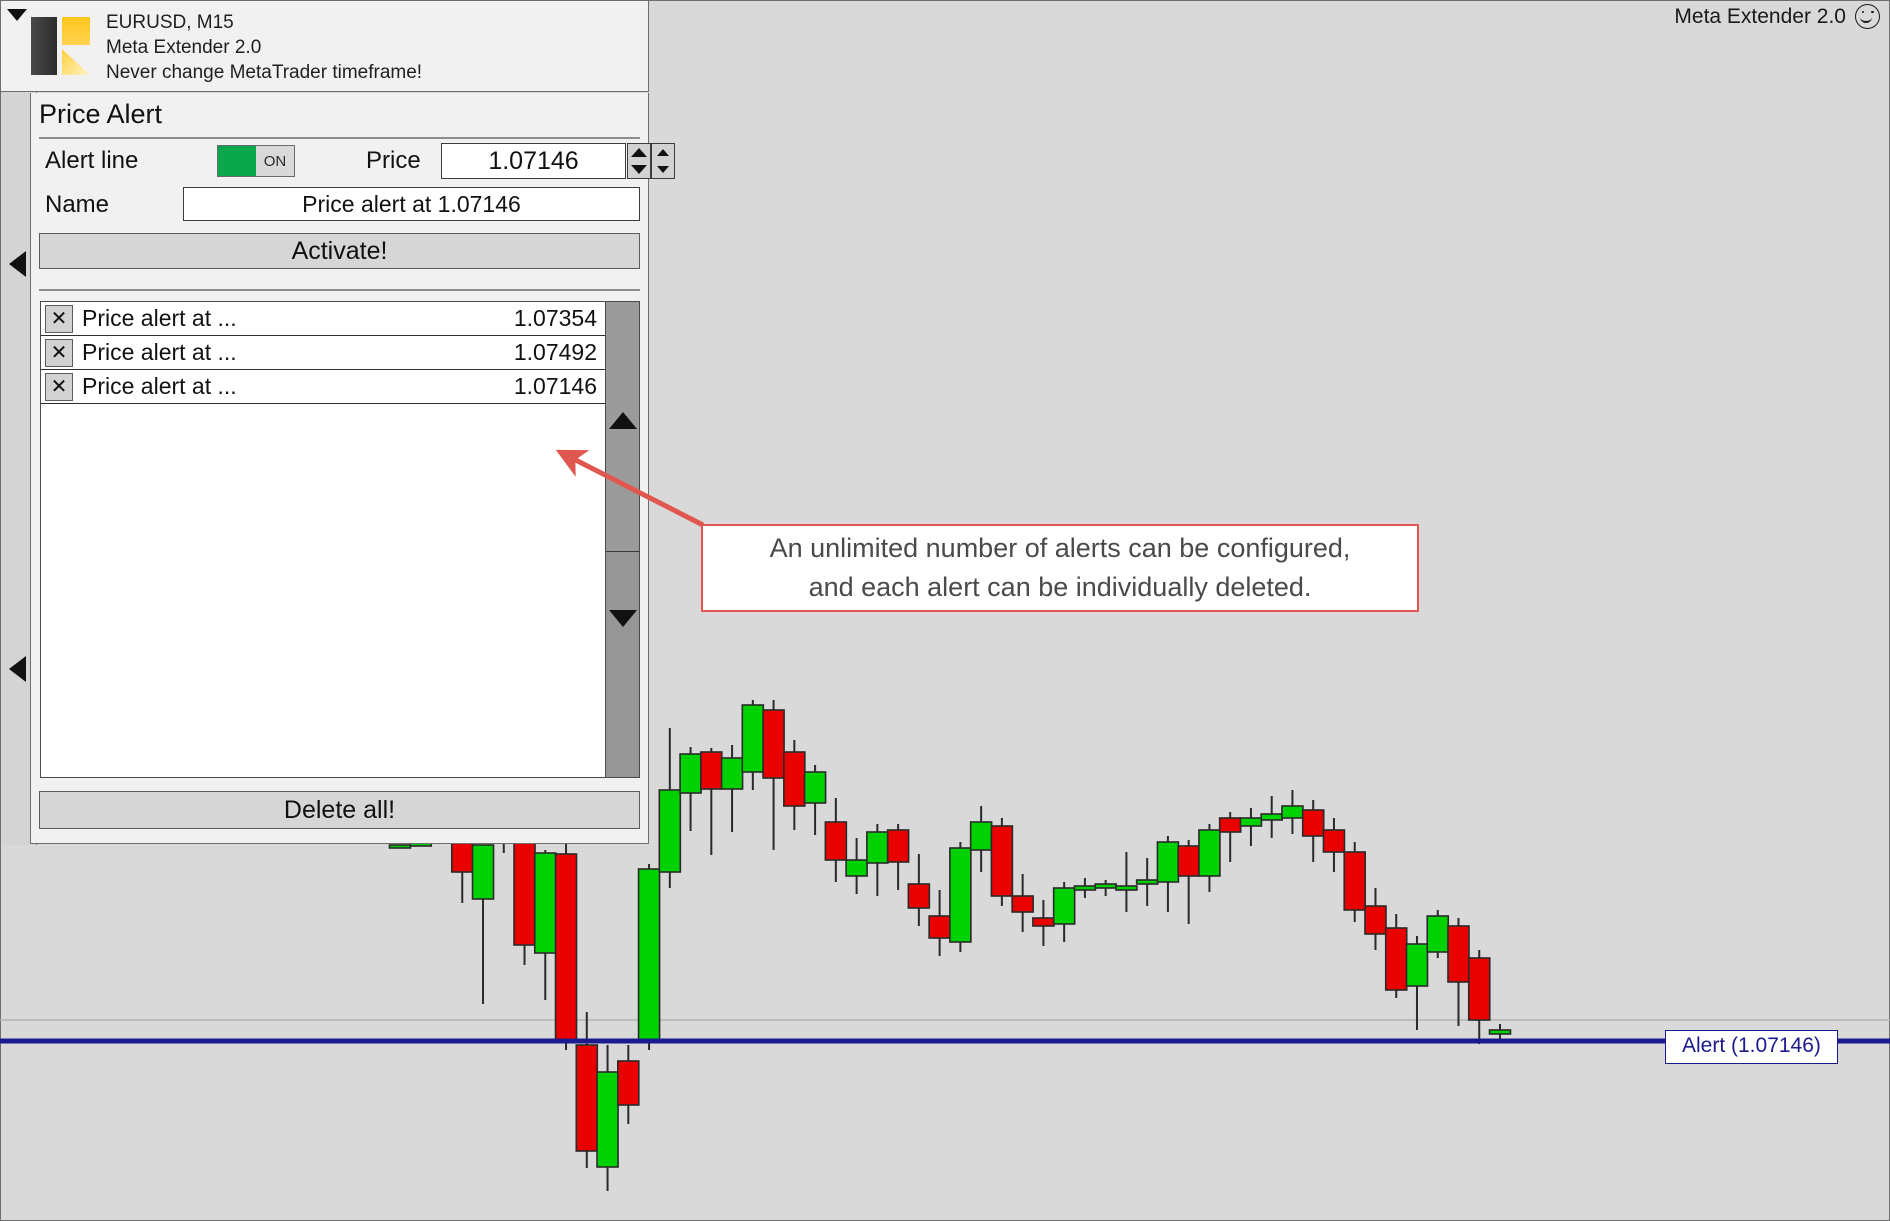 The image size is (1890, 1221). I want to click on price-step-down-large, so click(639, 169).